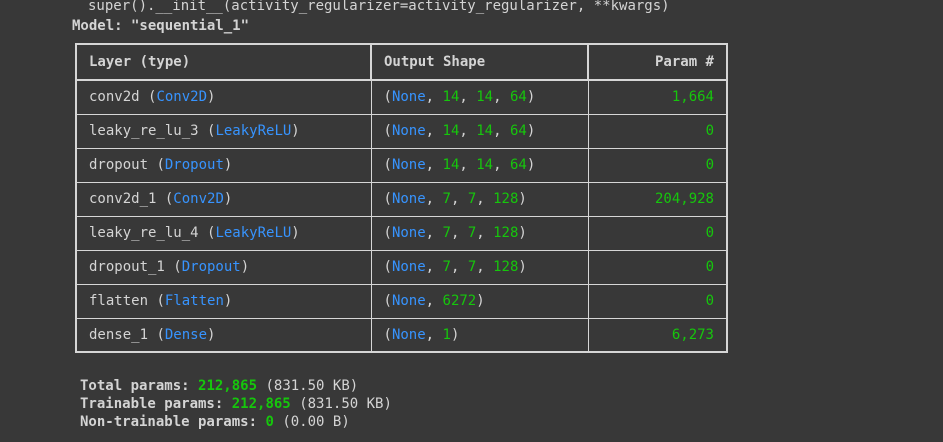  What do you see at coordinates (119, 301) in the screenshot?
I see `layer-name: flatten` at bounding box center [119, 301].